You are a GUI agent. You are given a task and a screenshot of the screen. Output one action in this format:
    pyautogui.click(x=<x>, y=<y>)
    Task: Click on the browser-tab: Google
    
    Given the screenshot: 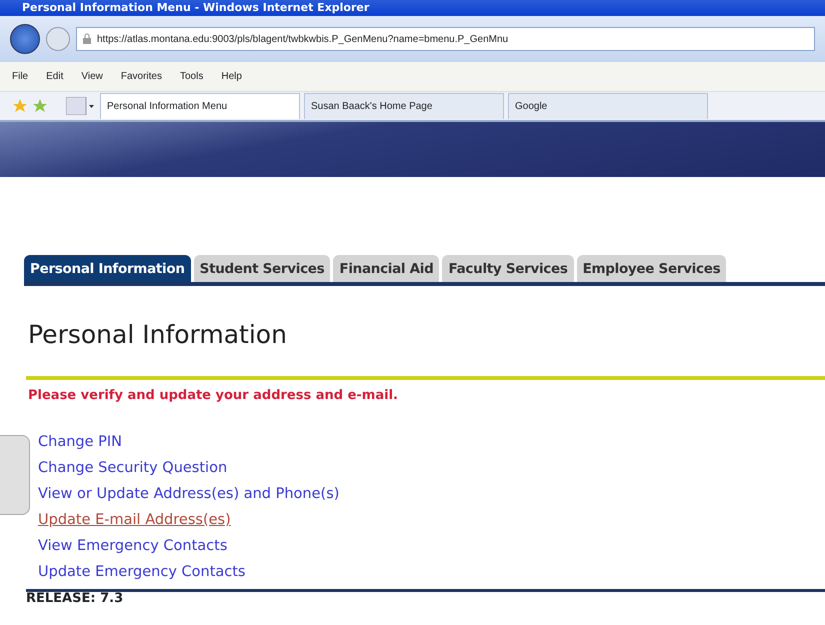 What is the action you would take?
    pyautogui.click(x=608, y=106)
    